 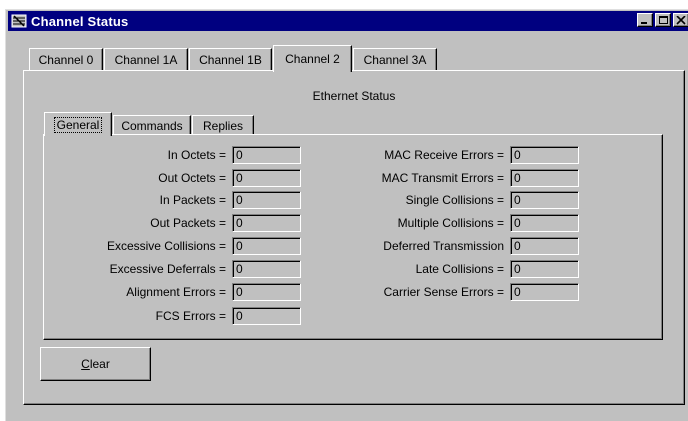 I want to click on tab-channel-3a: Channel 3A, so click(x=395, y=59).